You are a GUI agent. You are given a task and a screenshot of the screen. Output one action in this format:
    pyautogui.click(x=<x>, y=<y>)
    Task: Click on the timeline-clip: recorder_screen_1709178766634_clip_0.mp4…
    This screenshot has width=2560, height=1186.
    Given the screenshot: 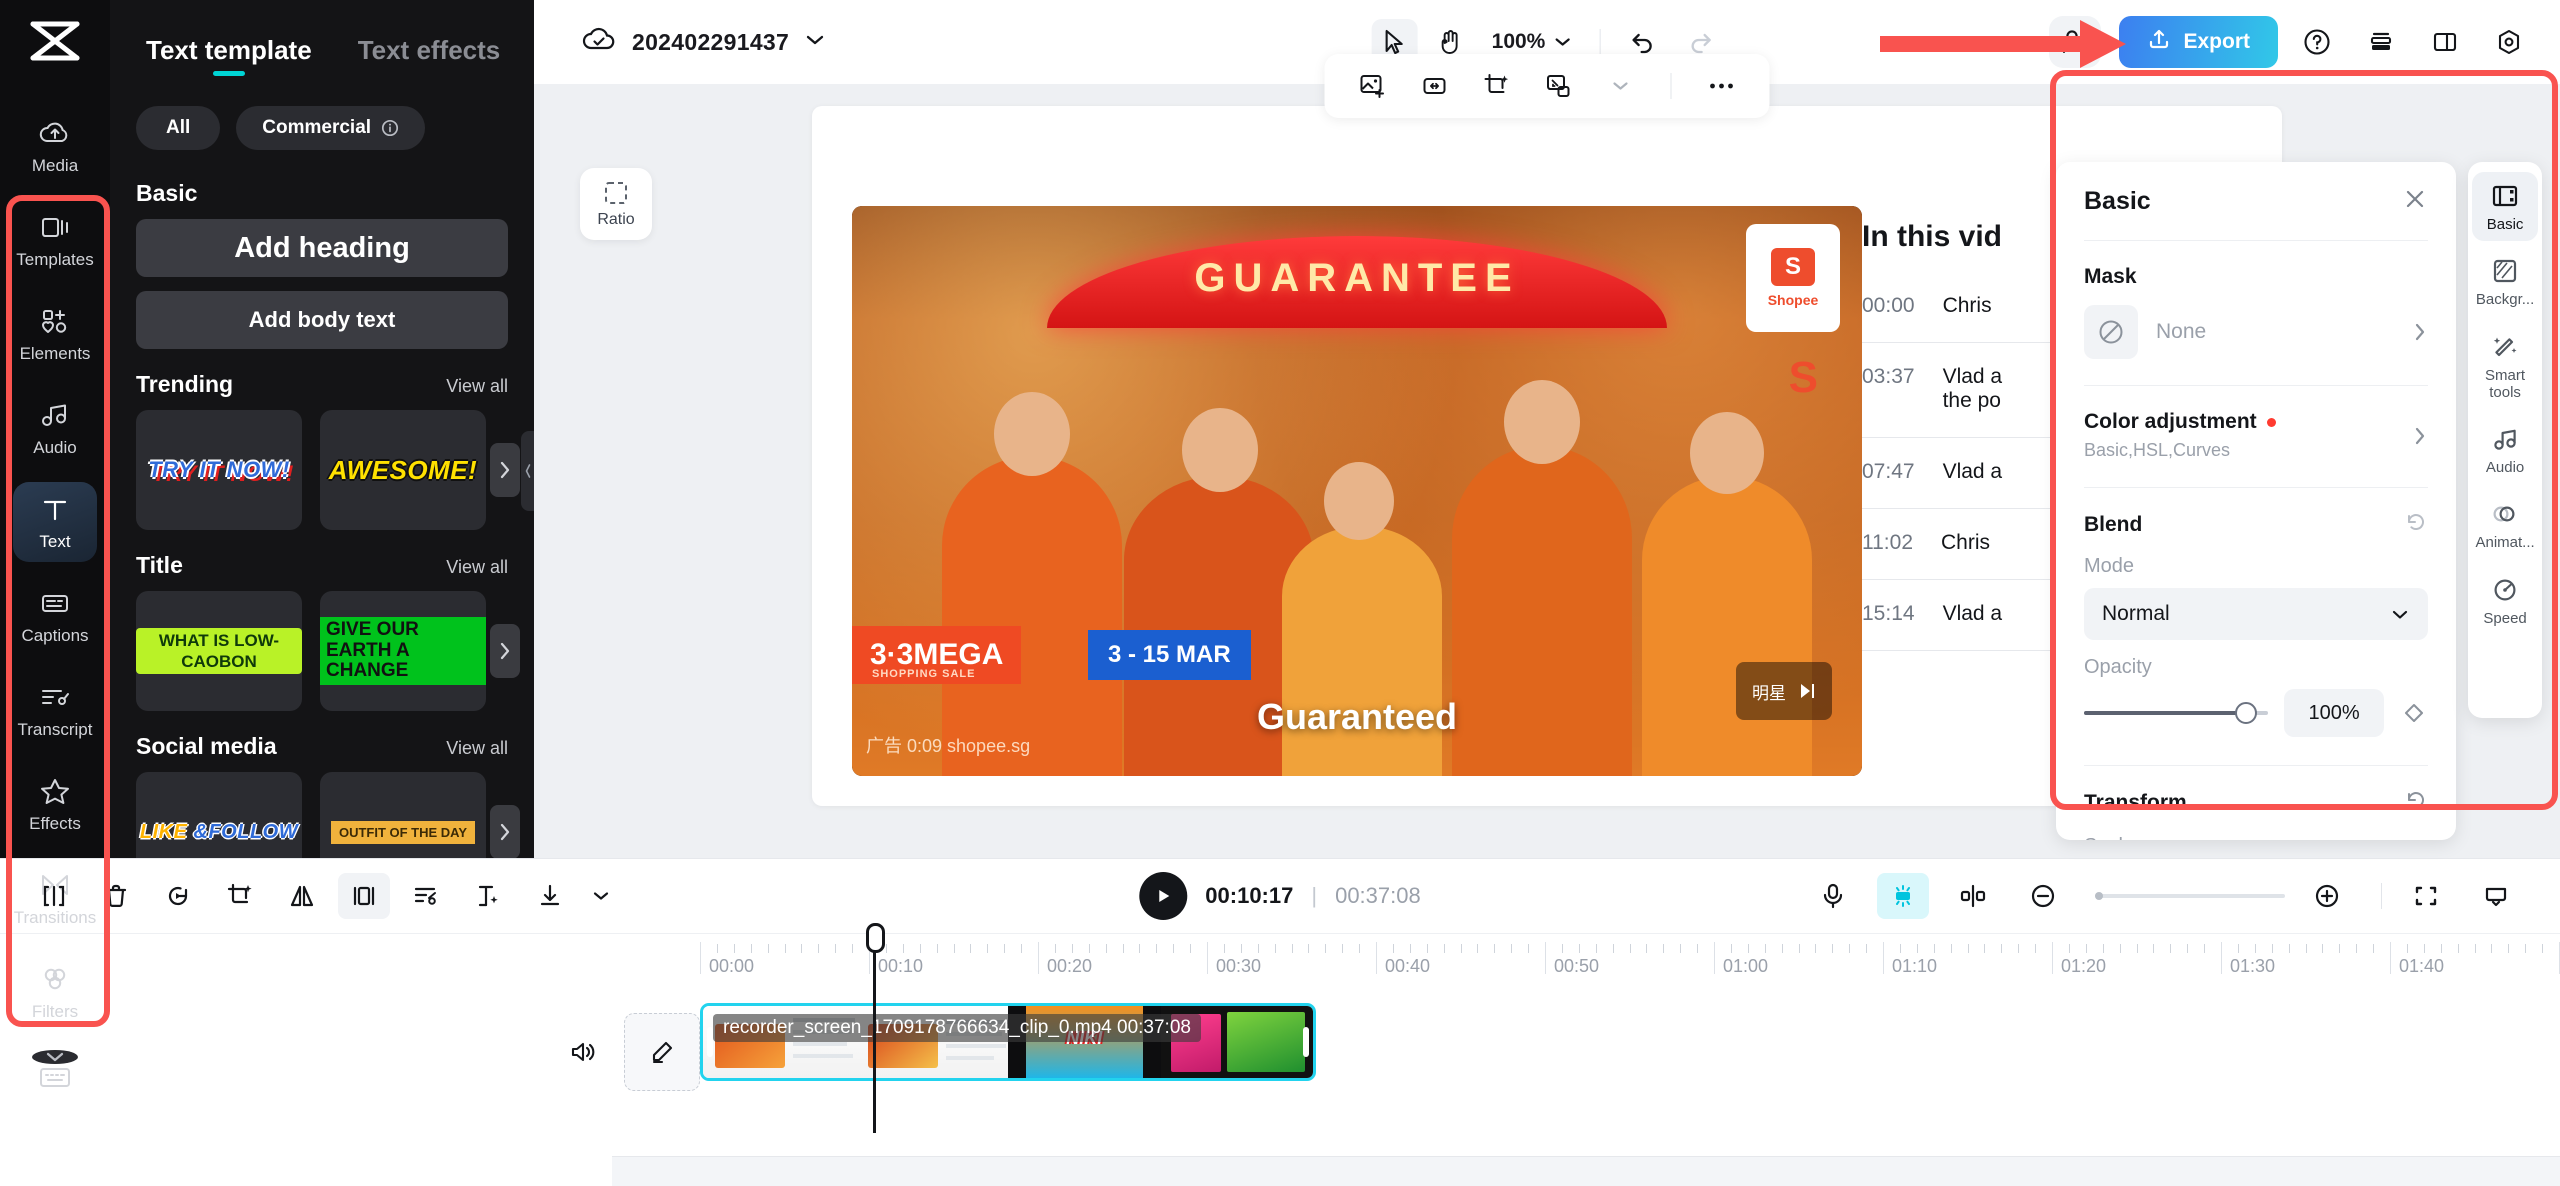 What is the action you would take?
    pyautogui.click(x=1008, y=1042)
    